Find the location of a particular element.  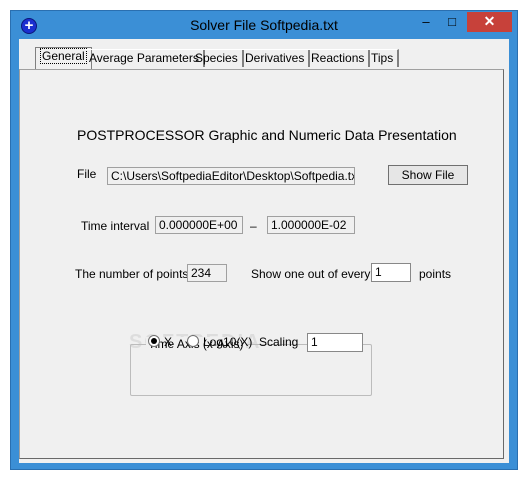

number-of-points-label: The number of points is located at coordinates (132, 274).